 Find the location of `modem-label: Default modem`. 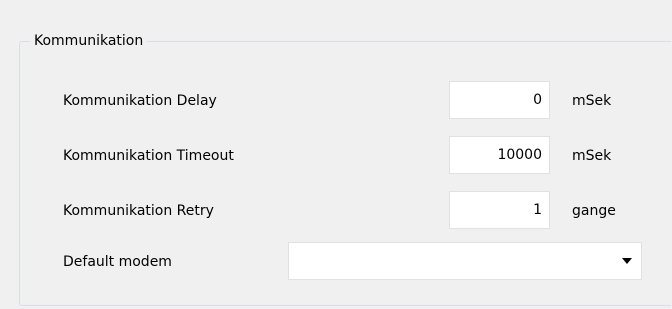

modem-label: Default modem is located at coordinates (117, 262).